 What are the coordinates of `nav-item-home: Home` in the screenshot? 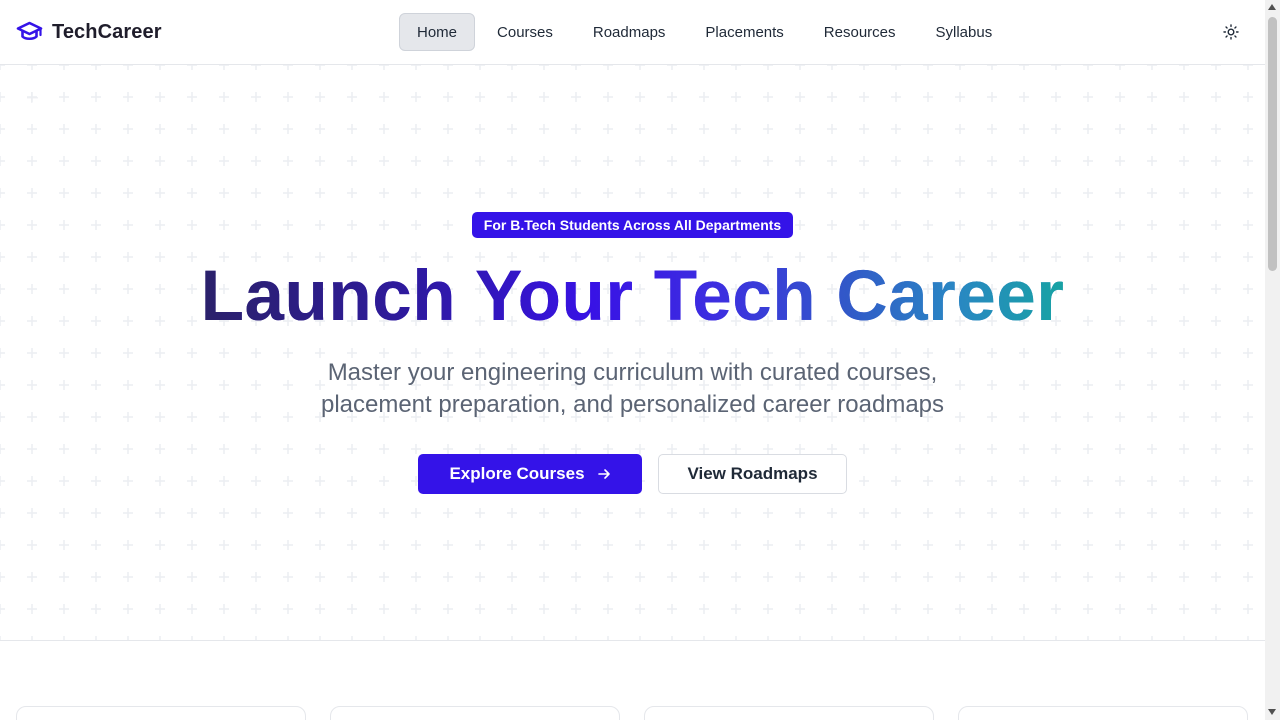 It's located at (437, 32).